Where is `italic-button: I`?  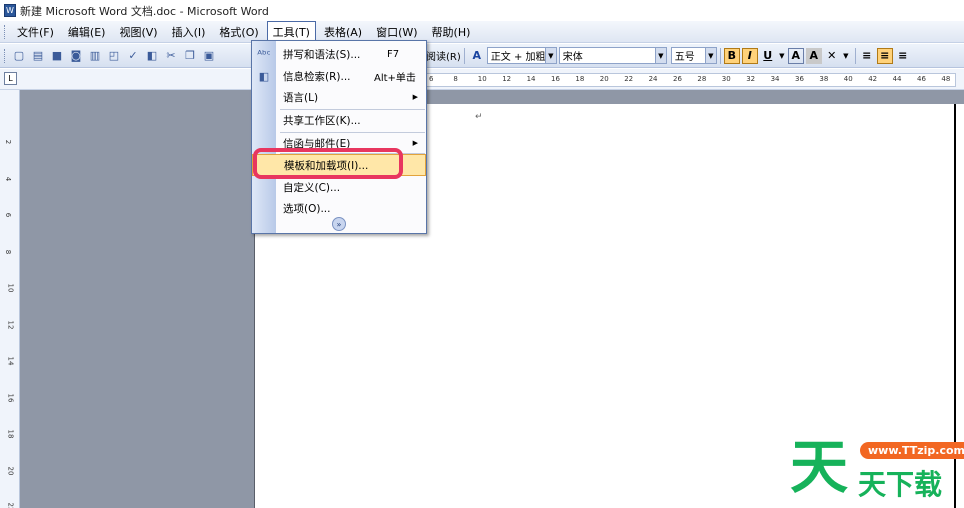 italic-button: I is located at coordinates (749, 55).